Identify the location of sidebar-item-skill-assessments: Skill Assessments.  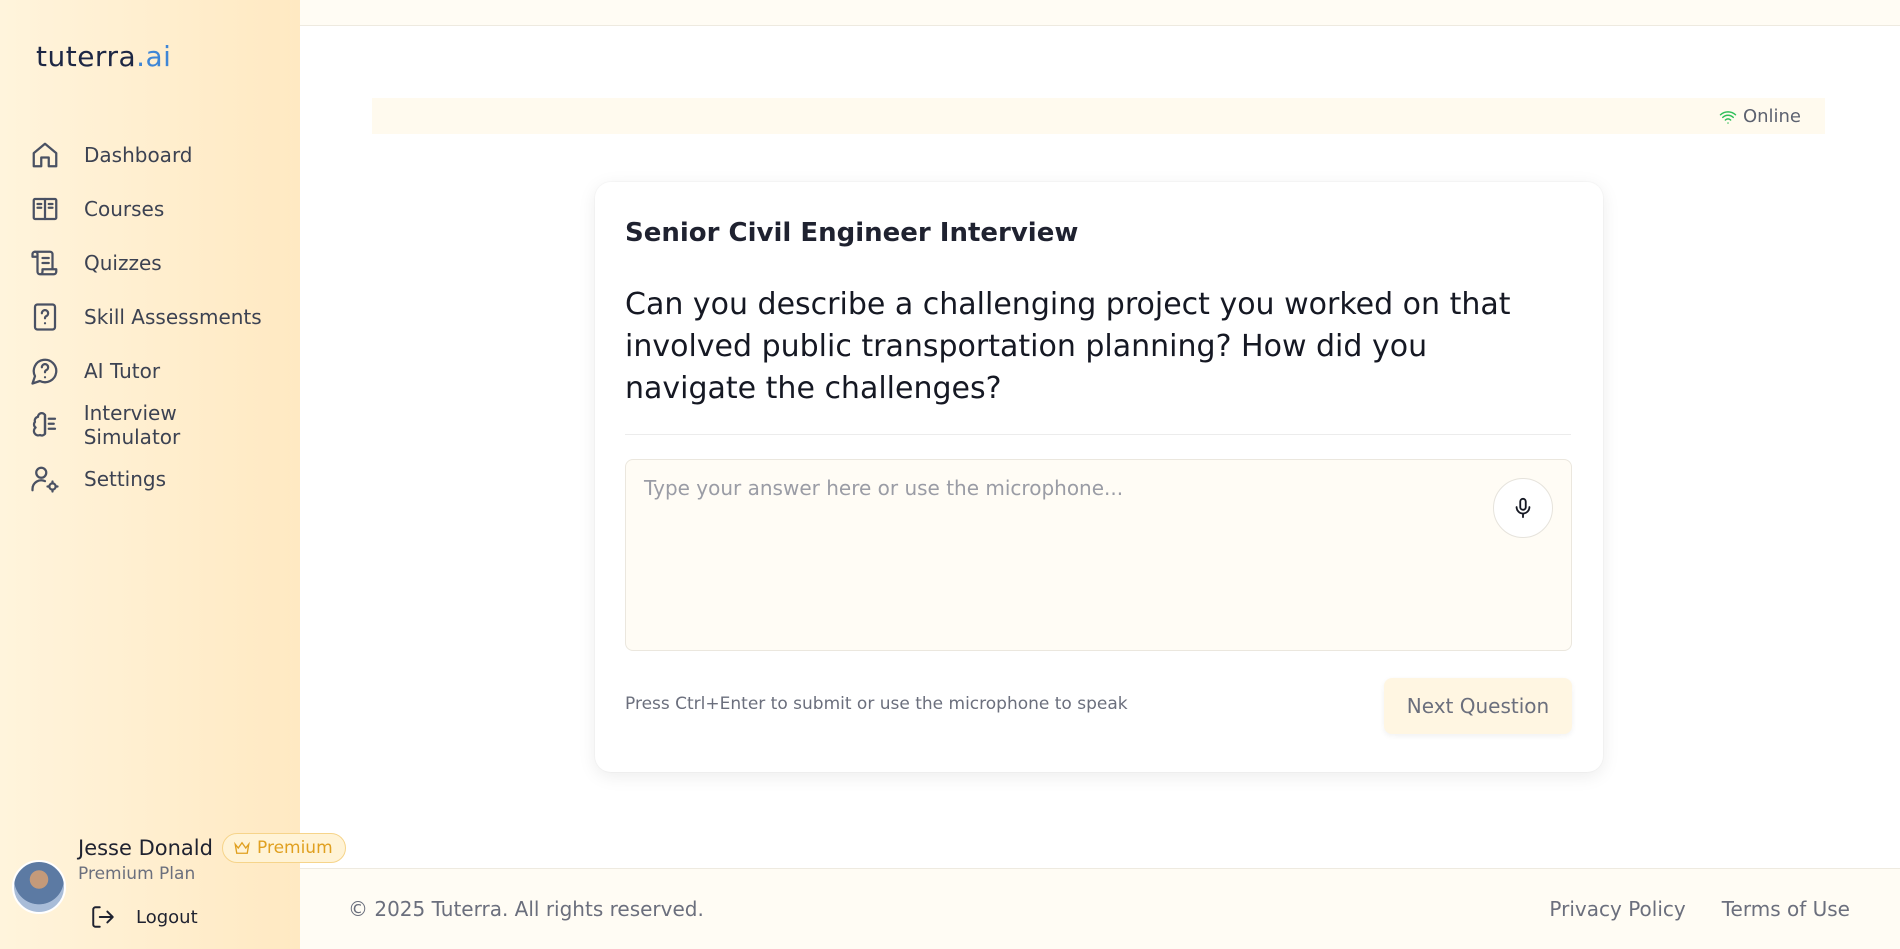
(153, 317).